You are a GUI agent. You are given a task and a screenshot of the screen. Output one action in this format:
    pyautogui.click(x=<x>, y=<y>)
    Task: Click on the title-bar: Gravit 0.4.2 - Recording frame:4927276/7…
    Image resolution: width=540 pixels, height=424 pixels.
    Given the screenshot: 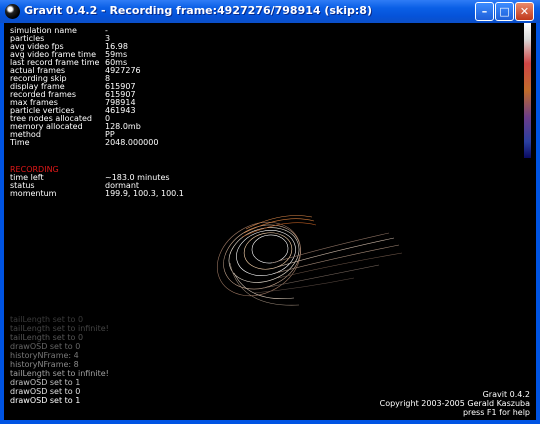 What is the action you would take?
    pyautogui.click(x=270, y=11)
    